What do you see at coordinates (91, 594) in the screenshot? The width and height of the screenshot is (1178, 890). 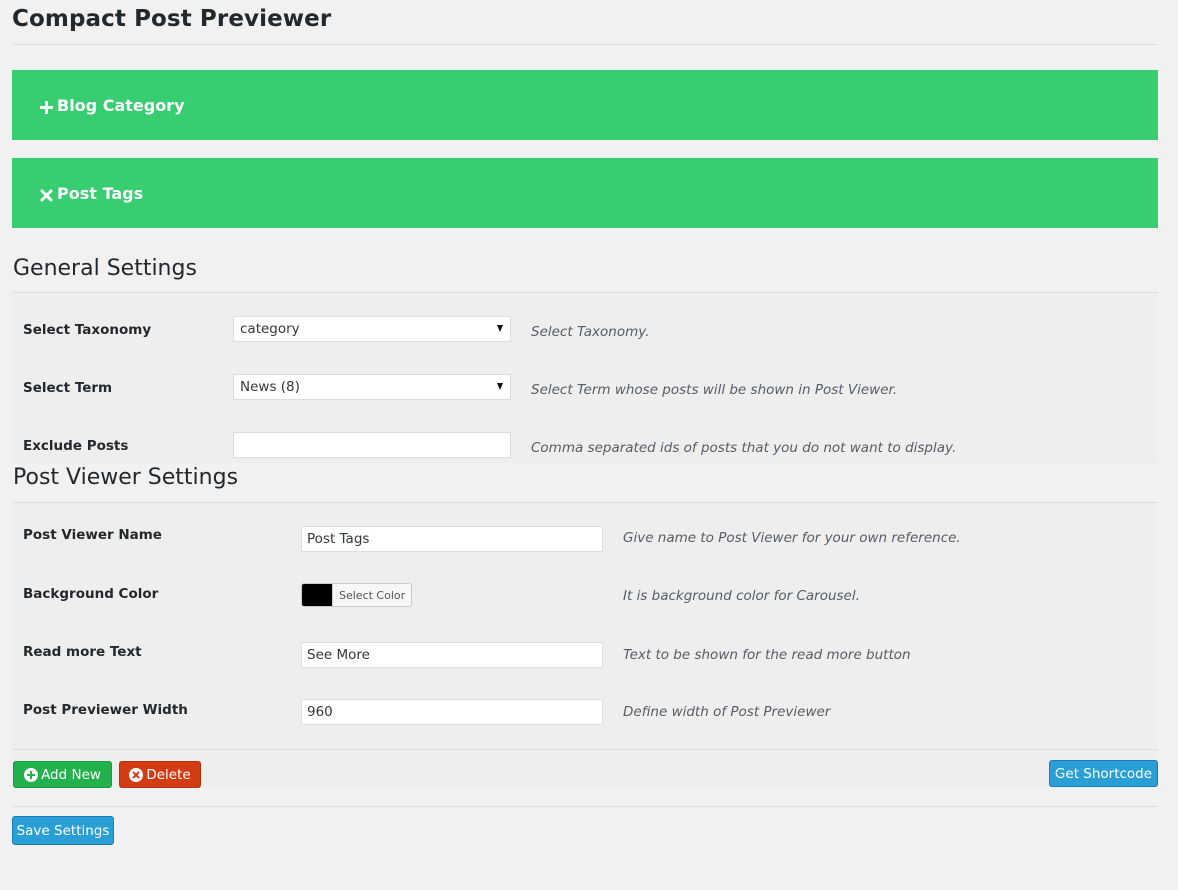 I see `field-label: Background Color` at bounding box center [91, 594].